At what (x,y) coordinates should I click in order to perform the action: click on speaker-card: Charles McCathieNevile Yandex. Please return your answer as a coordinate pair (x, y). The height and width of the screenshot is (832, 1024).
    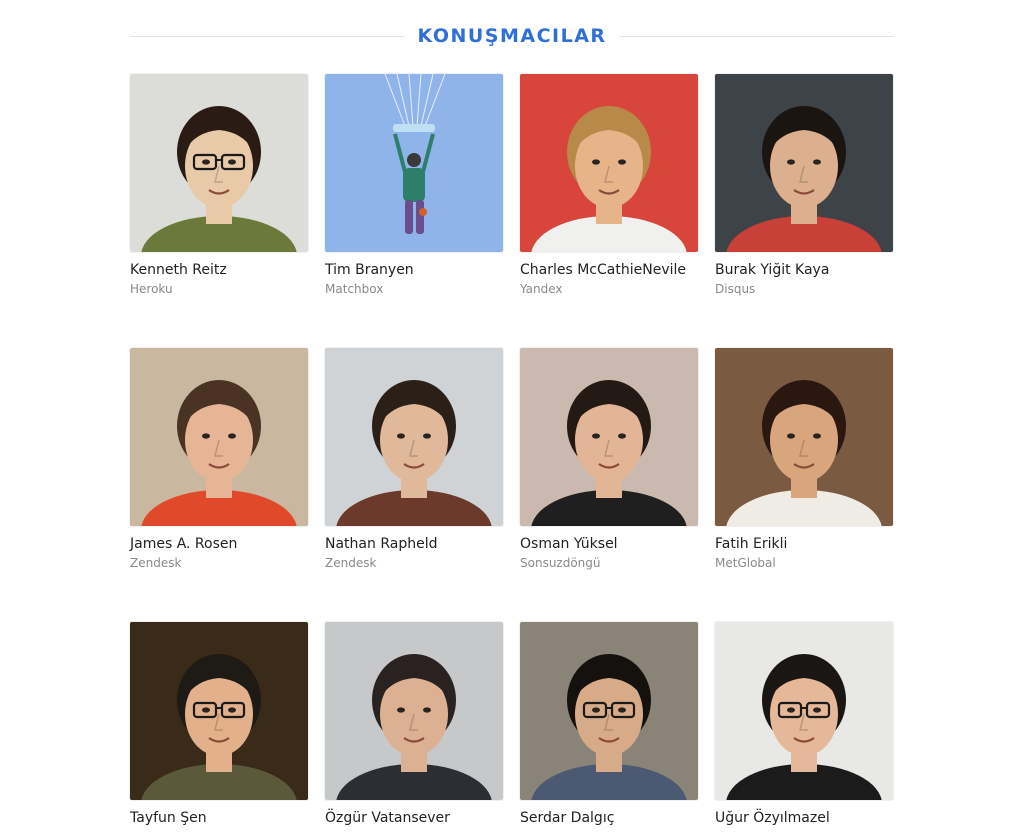
    Looking at the image, I should click on (609, 185).